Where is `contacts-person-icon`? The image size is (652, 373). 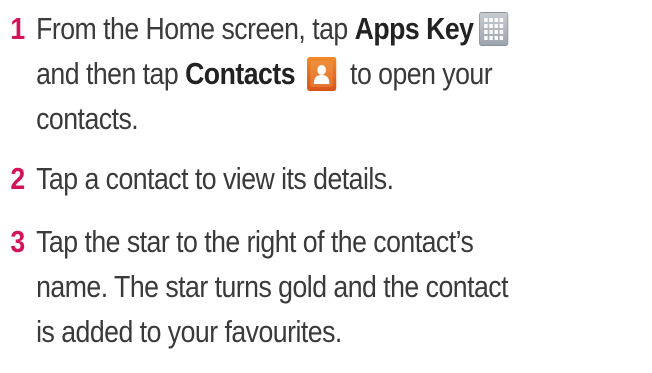
contacts-person-icon is located at coordinates (322, 74).